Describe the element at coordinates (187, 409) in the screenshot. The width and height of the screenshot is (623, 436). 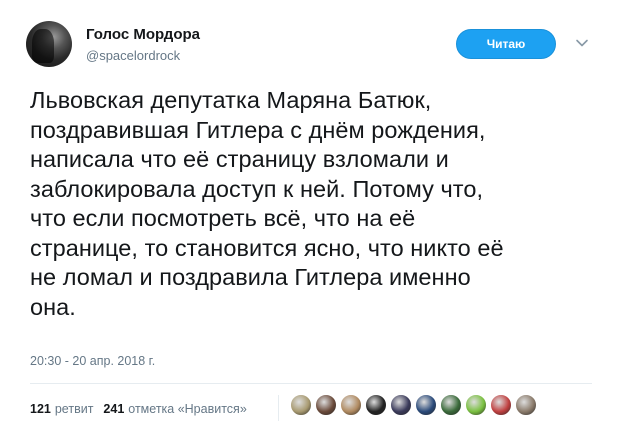
I see `like-label: отметка «Нравится»` at that location.